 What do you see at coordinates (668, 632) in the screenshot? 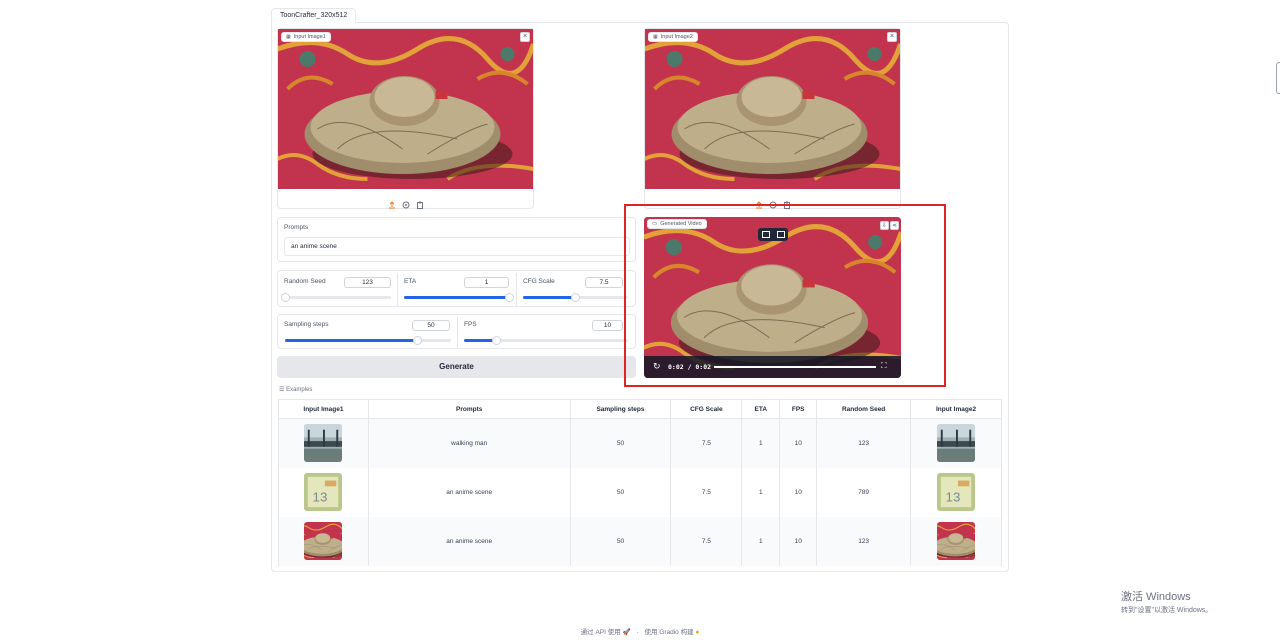
I see `gradio-link: 使用 Gradio 构建` at bounding box center [668, 632].